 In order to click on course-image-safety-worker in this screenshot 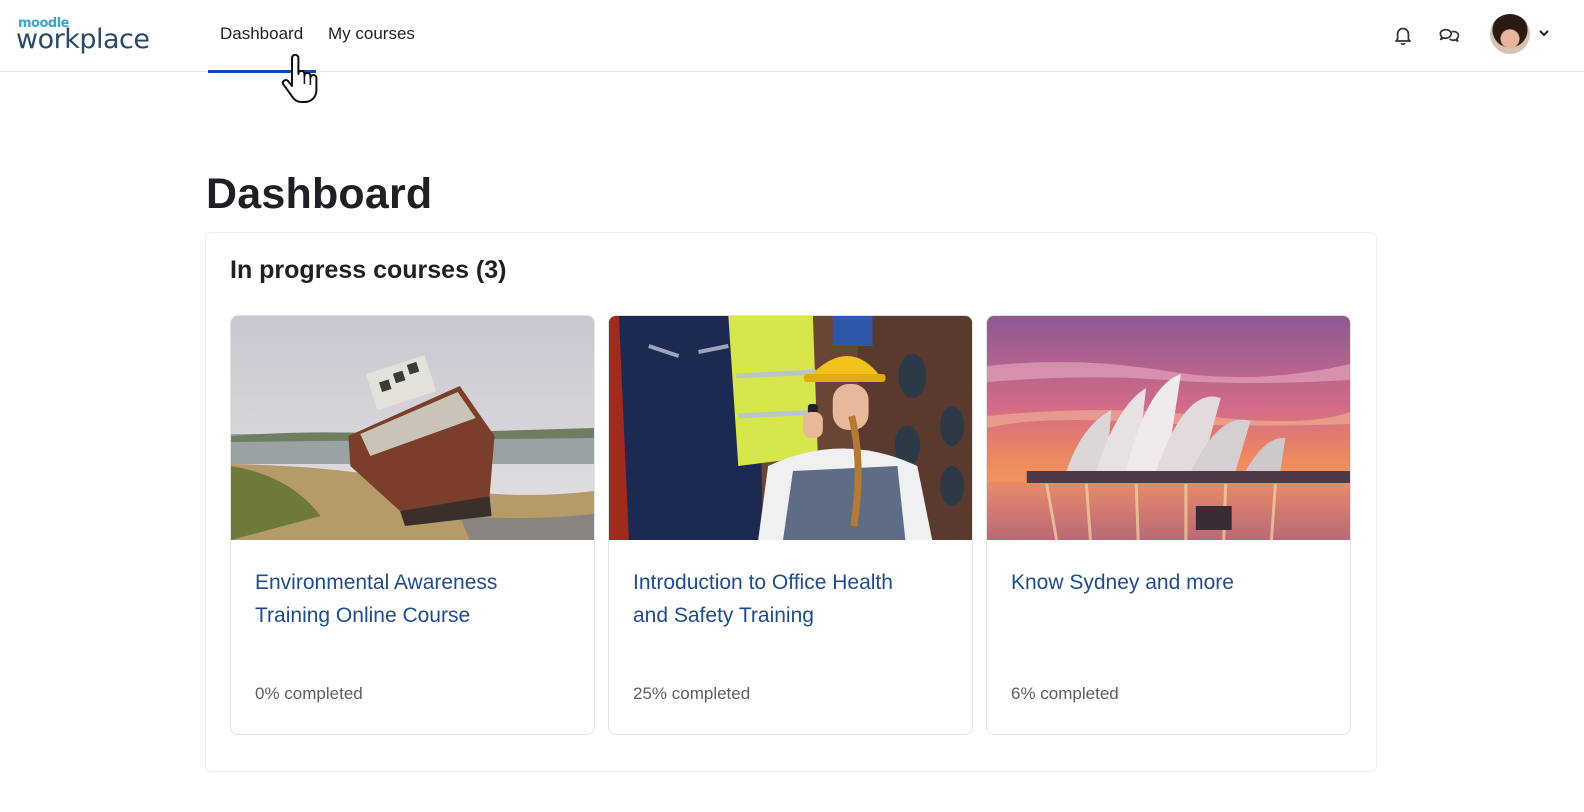, I will do `click(790, 428)`.